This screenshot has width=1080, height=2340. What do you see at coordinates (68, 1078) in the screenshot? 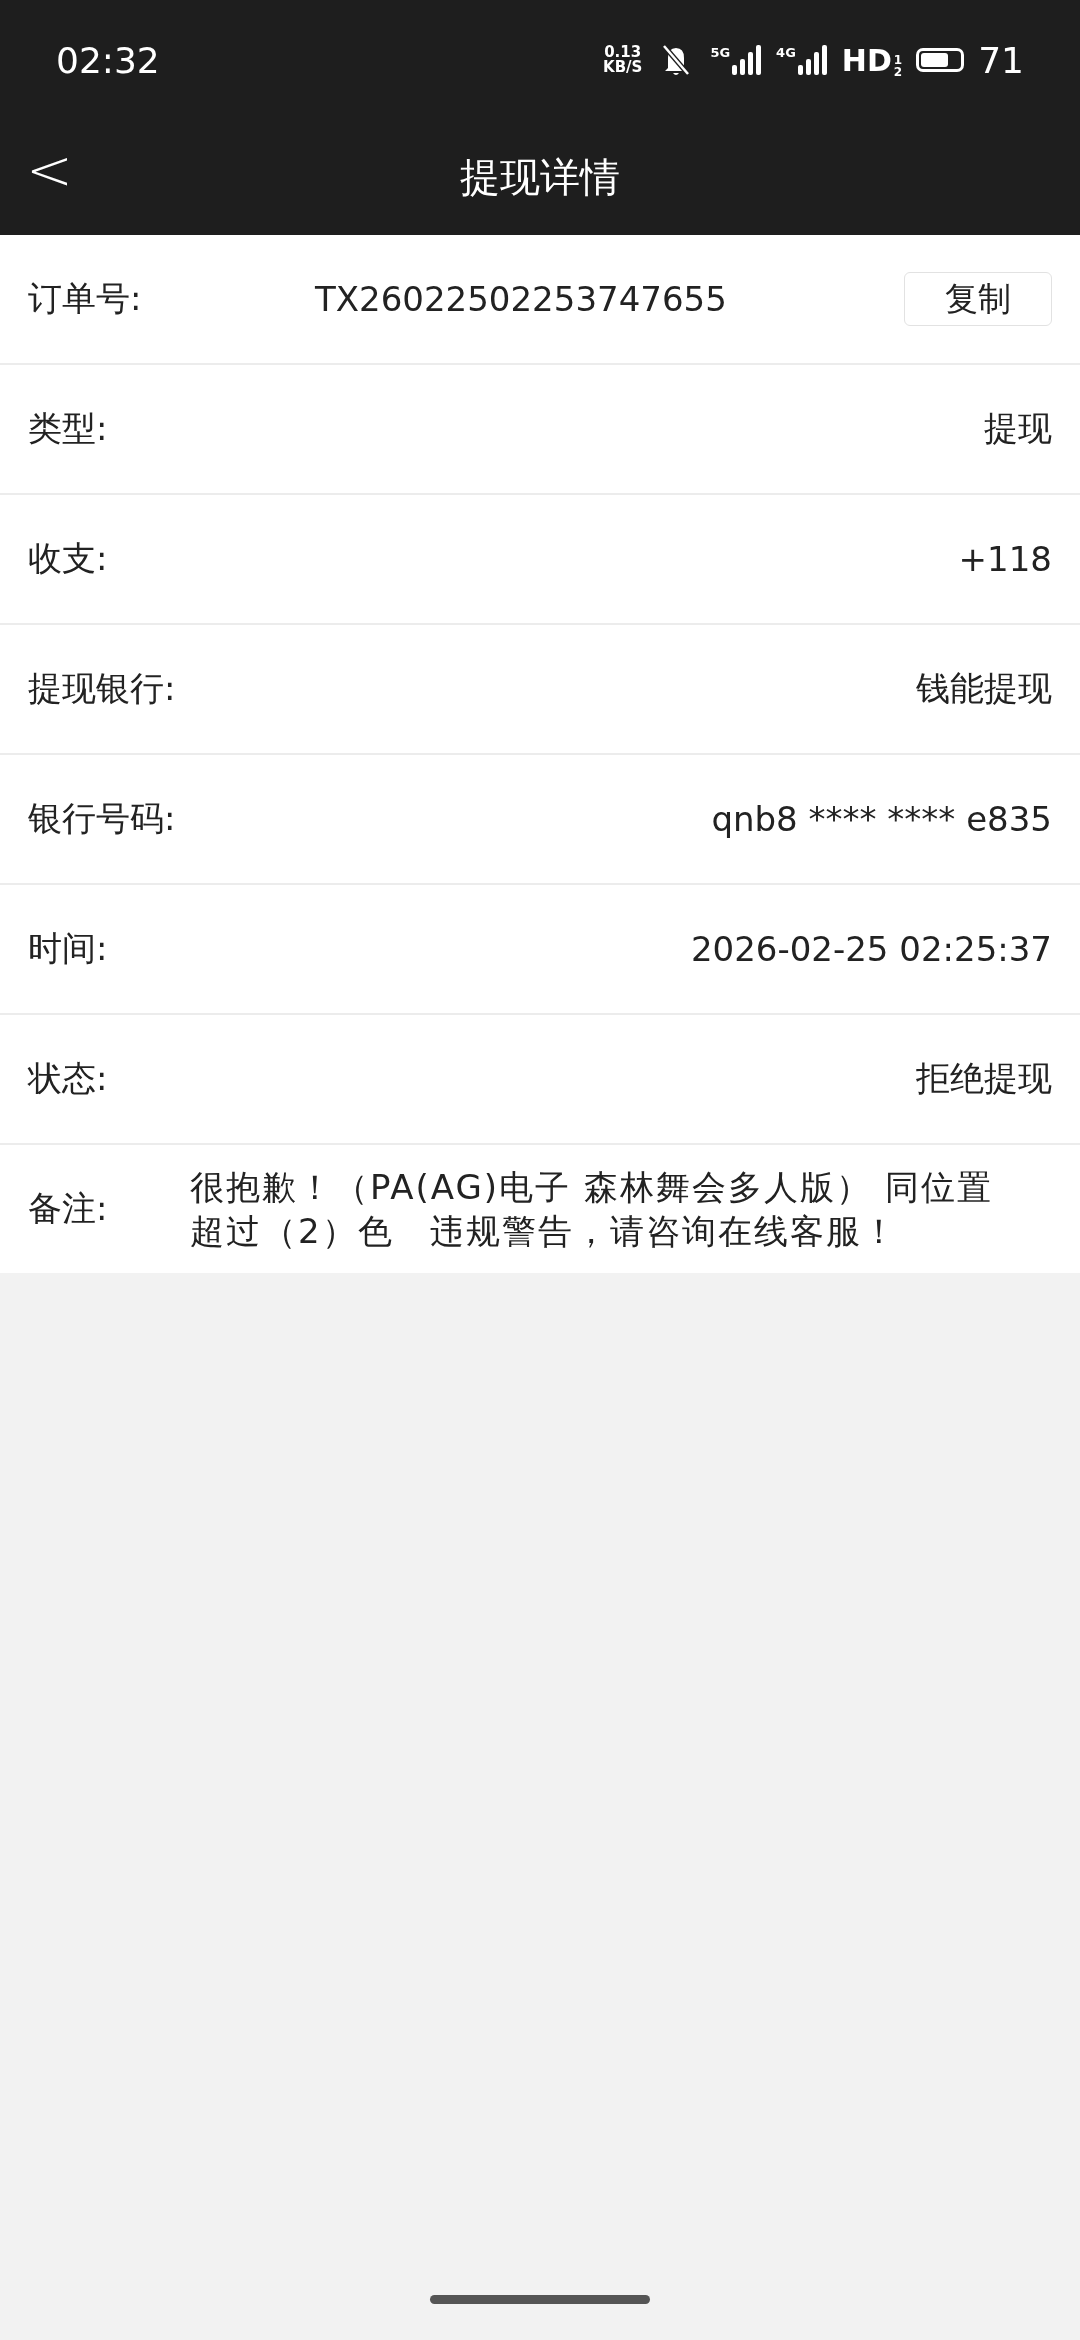
I see `field-label: 状态:` at bounding box center [68, 1078].